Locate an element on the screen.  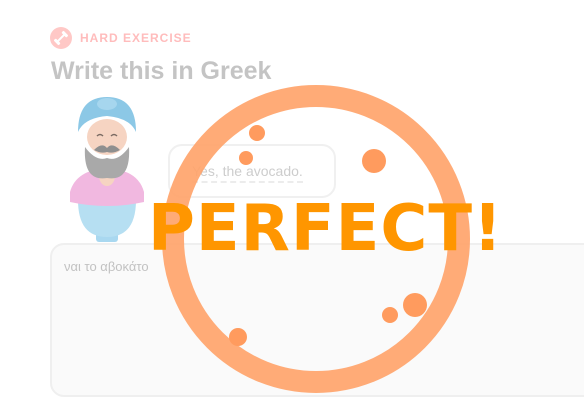
perfect-stamp: PERFECT! is located at coordinates (326, 229).